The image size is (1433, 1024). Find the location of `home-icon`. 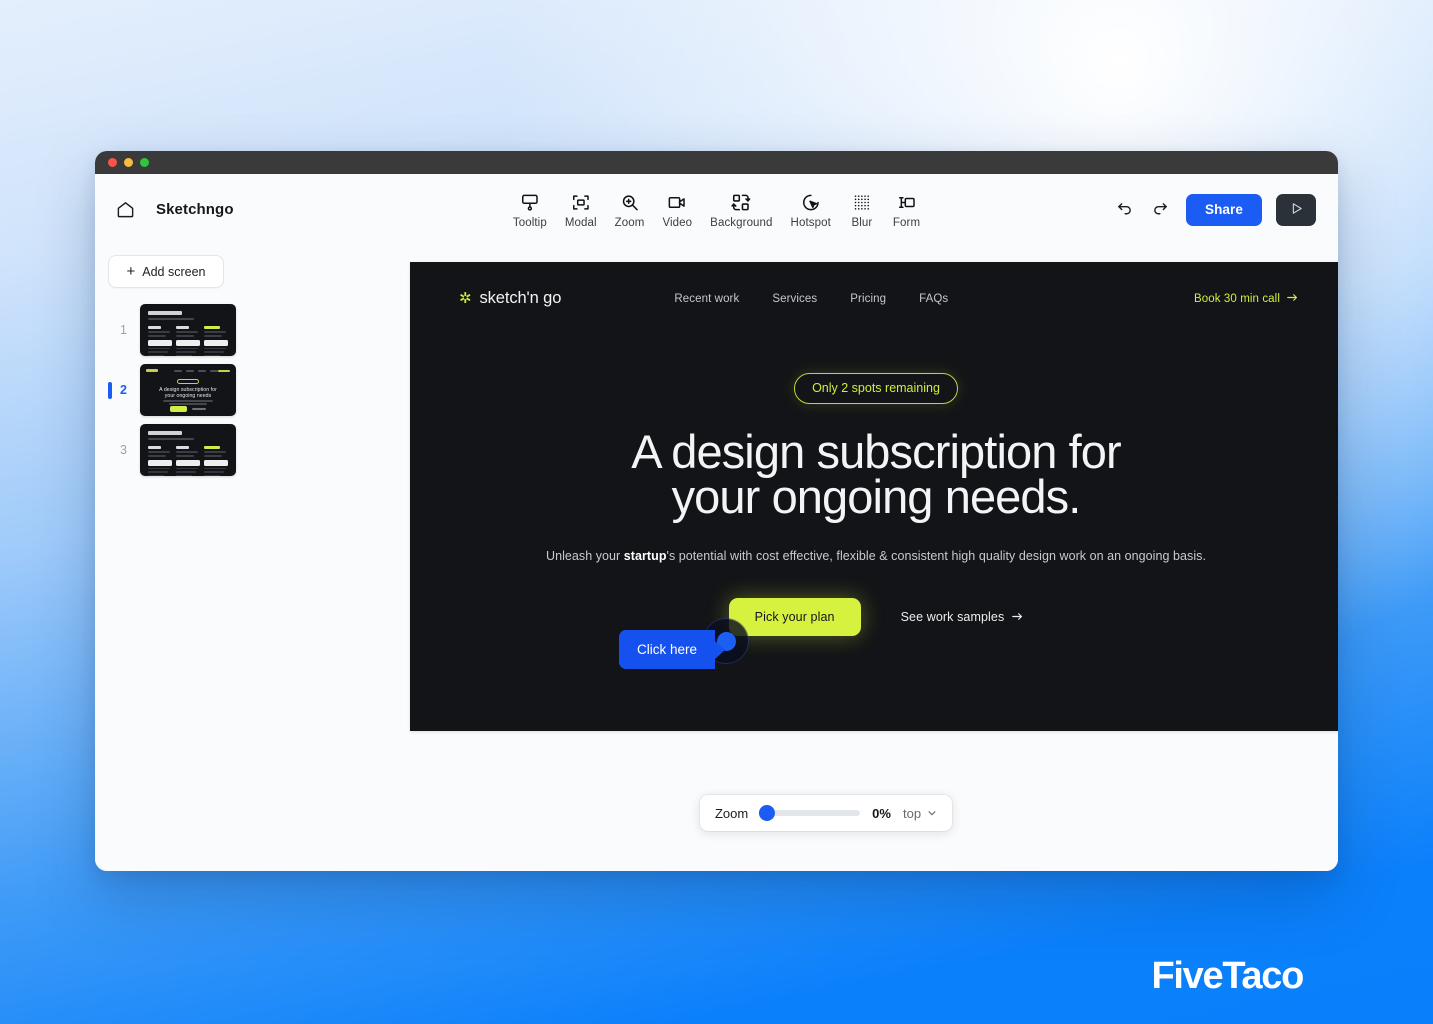

home-icon is located at coordinates (125, 209).